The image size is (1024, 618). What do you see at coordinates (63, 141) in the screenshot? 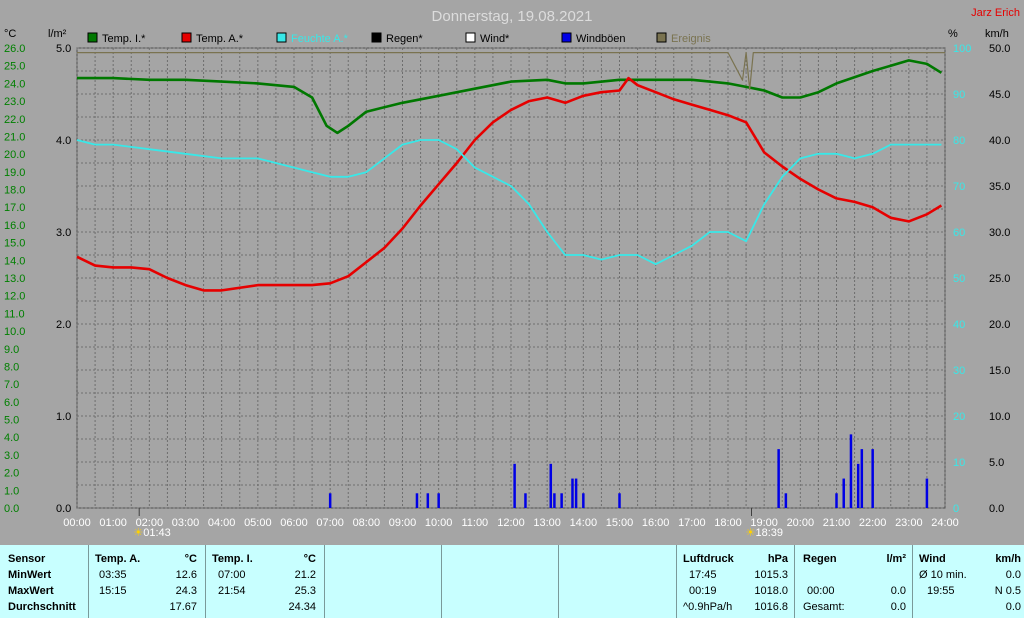
I see `y-tick-label-rain: 4.0` at bounding box center [63, 141].